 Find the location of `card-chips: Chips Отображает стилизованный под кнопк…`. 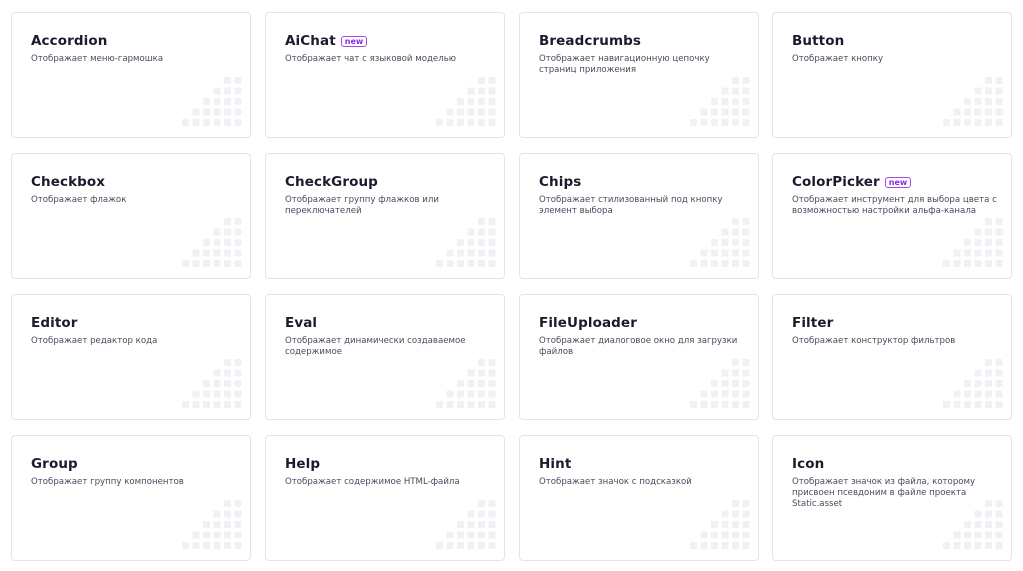

card-chips: Chips Отображает стилизованный под кнопк… is located at coordinates (639, 216).